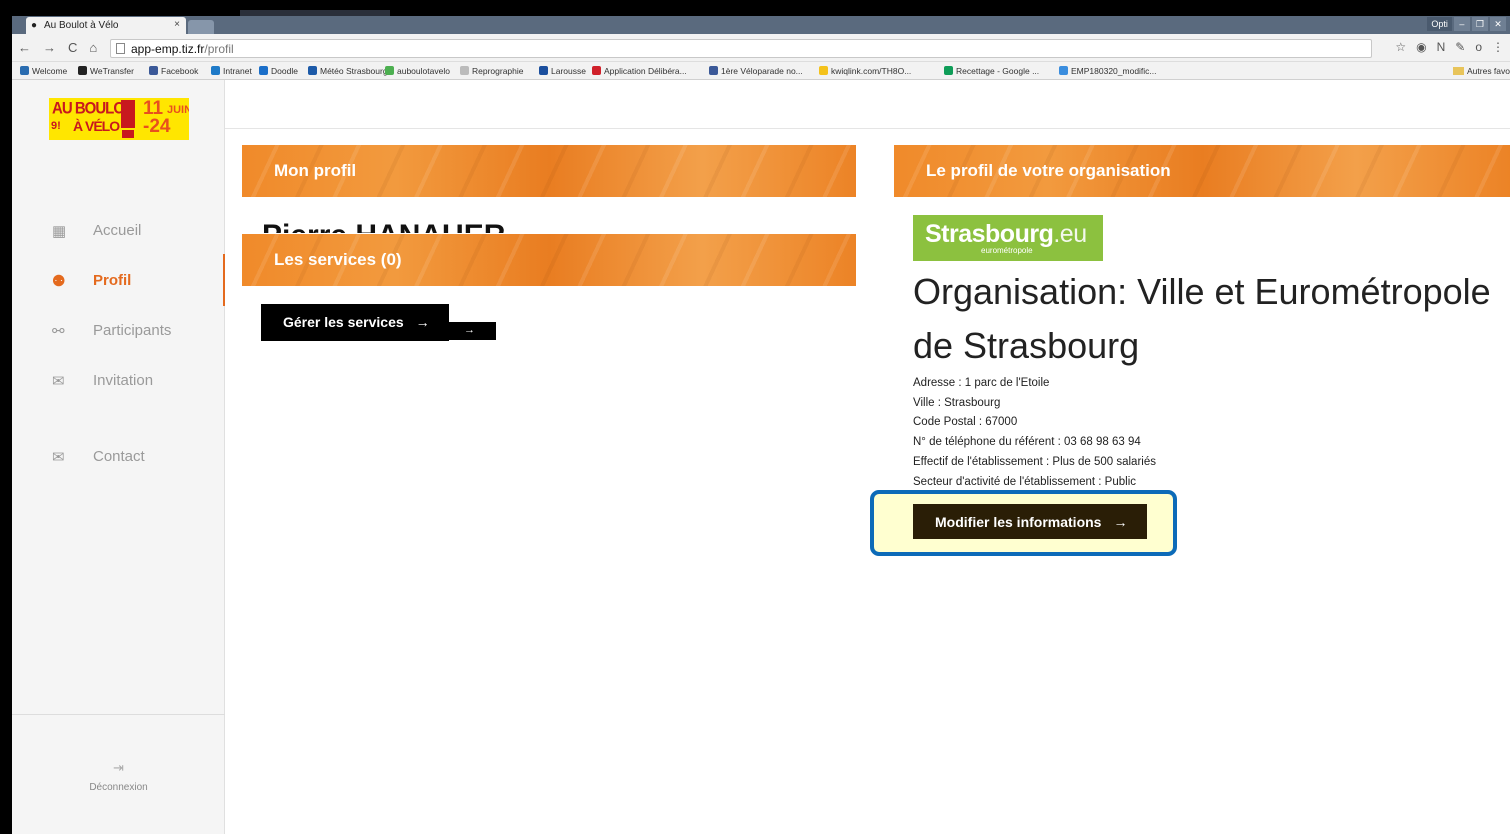  What do you see at coordinates (180, 71) in the screenshot?
I see `bookmark-label: Facebook` at bounding box center [180, 71].